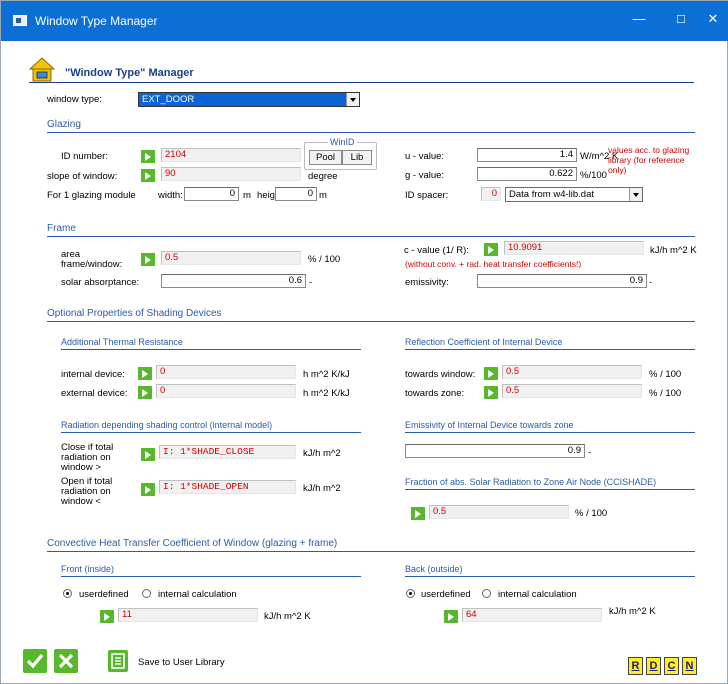 This screenshot has height=684, width=728. What do you see at coordinates (129, 73) in the screenshot?
I see `manager-heading: "Window Type" Manager` at bounding box center [129, 73].